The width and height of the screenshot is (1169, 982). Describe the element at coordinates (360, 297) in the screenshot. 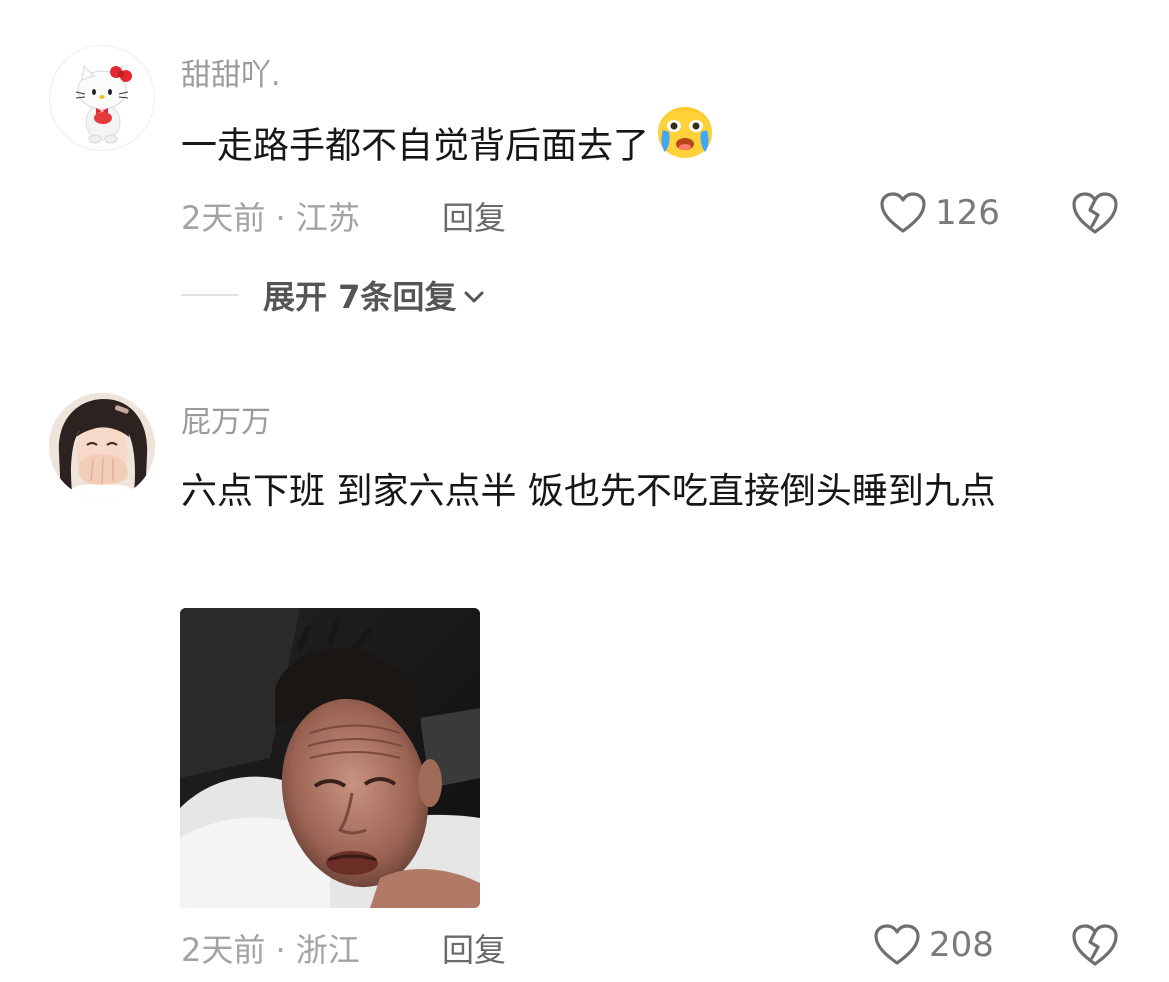

I see `expand-replies-label: 展开 7条回复` at that location.